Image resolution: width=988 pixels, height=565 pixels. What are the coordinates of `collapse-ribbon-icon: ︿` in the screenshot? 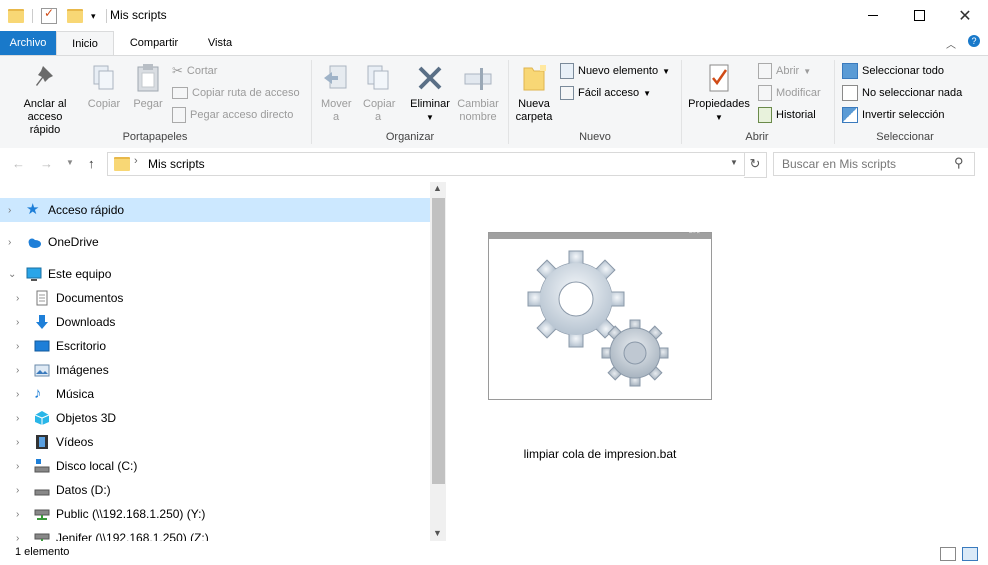 It's located at (951, 43).